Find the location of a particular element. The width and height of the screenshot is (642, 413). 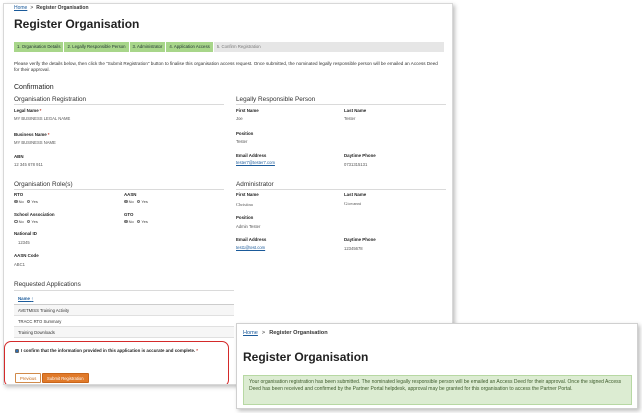

admin-position-value: Admin Tester is located at coordinates (248, 226).